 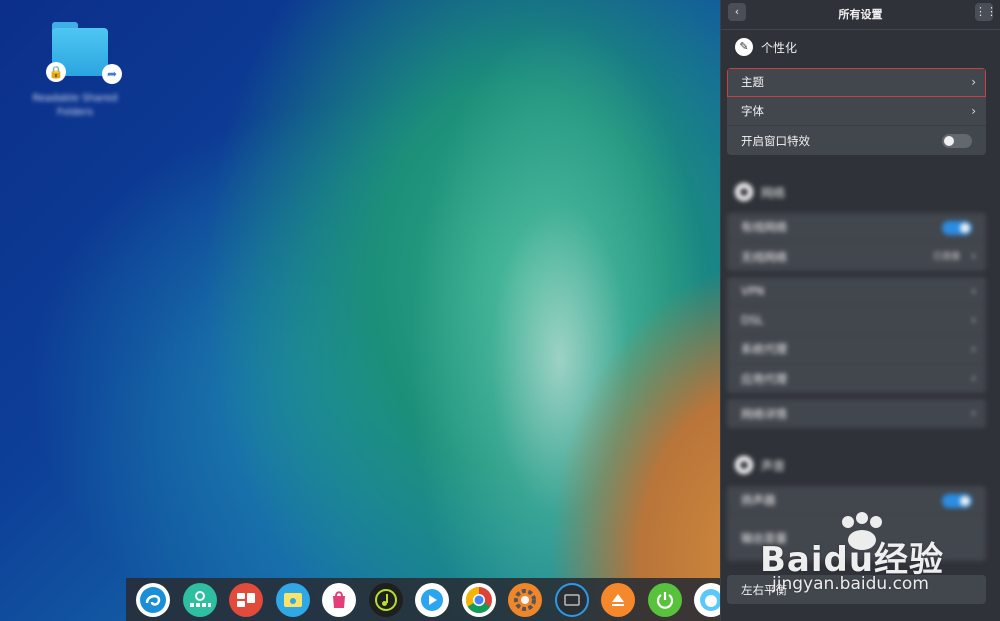 I want to click on speaker-row: 扬声器, so click(x=856, y=500).